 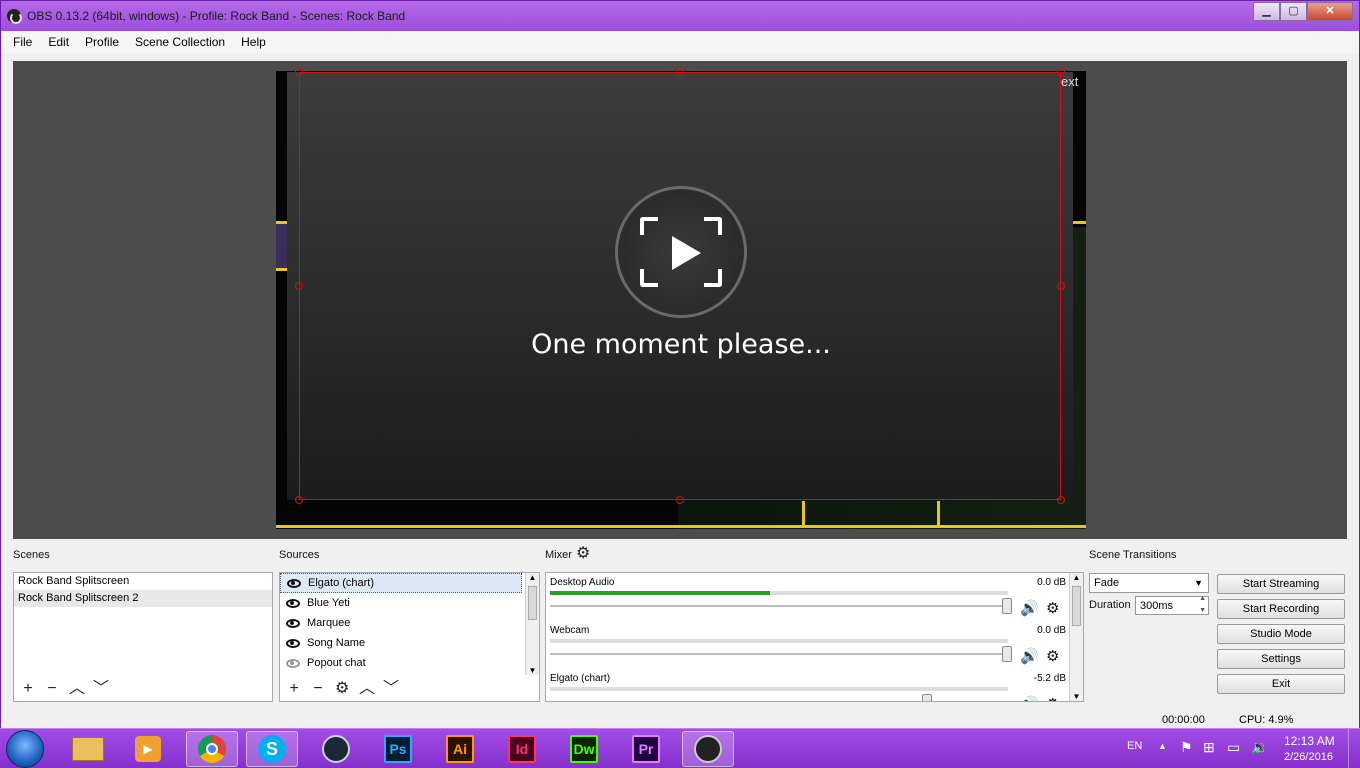 What do you see at coordinates (1070, 81) in the screenshot?
I see `overflow-text: ext` at bounding box center [1070, 81].